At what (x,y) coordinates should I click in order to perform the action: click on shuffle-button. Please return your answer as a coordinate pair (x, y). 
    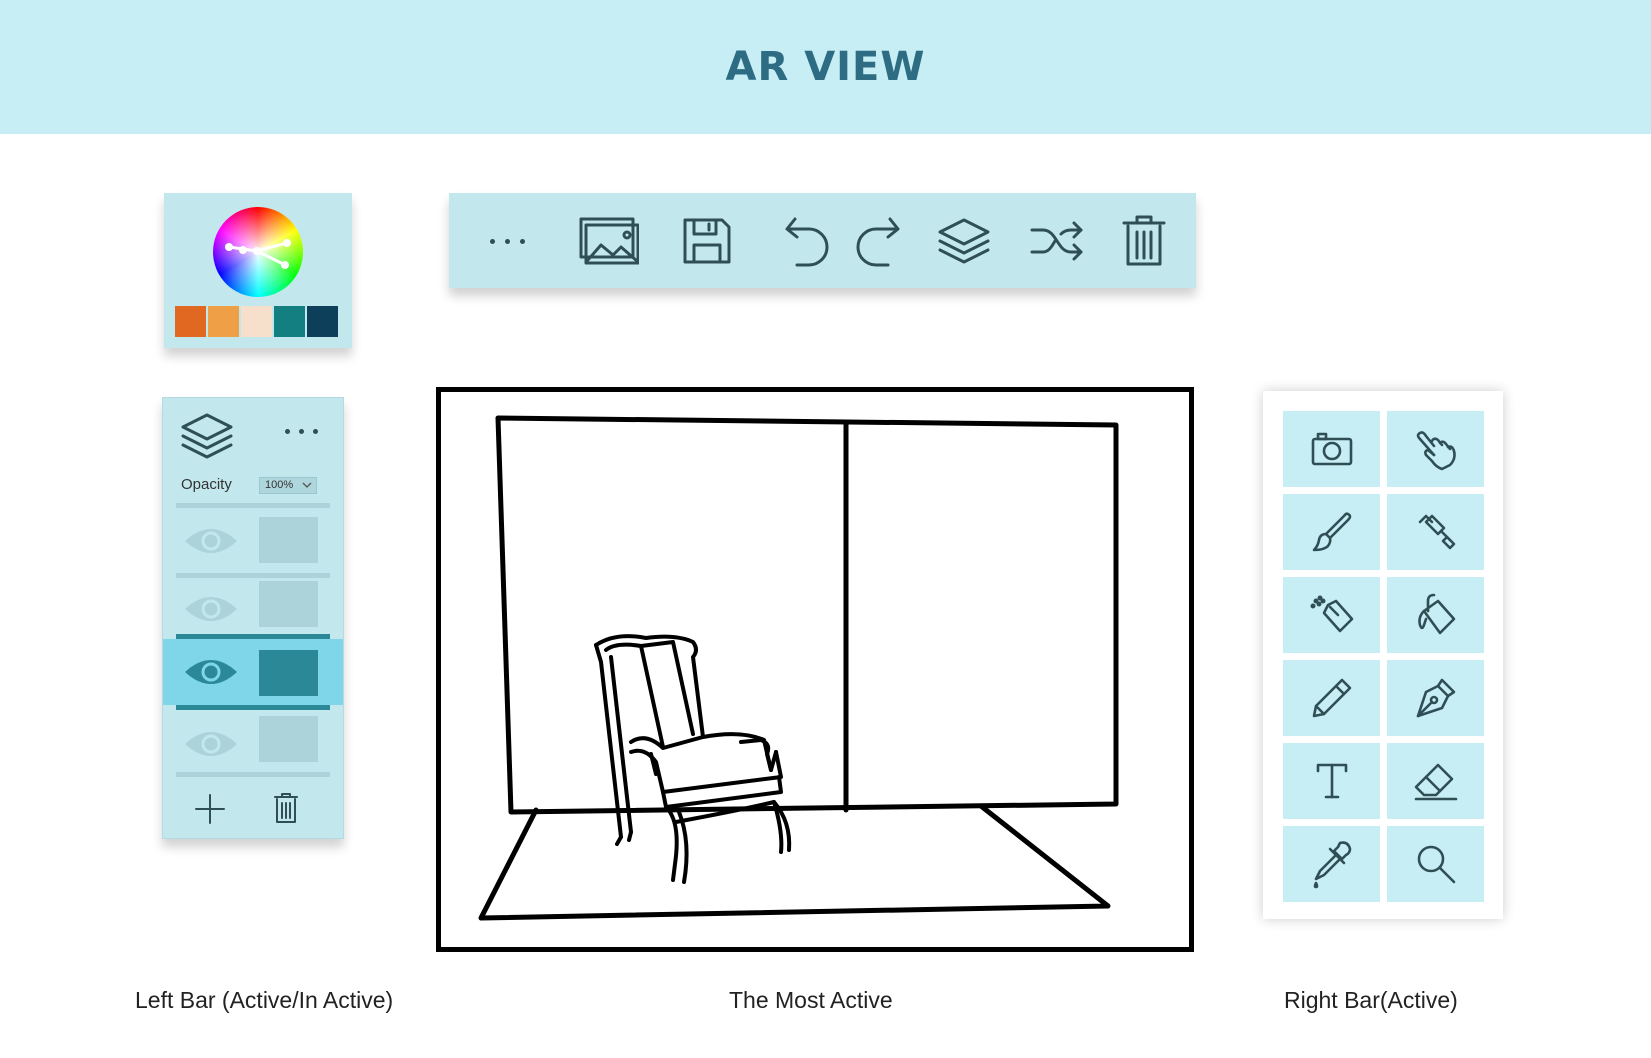
    Looking at the image, I should click on (1057, 241).